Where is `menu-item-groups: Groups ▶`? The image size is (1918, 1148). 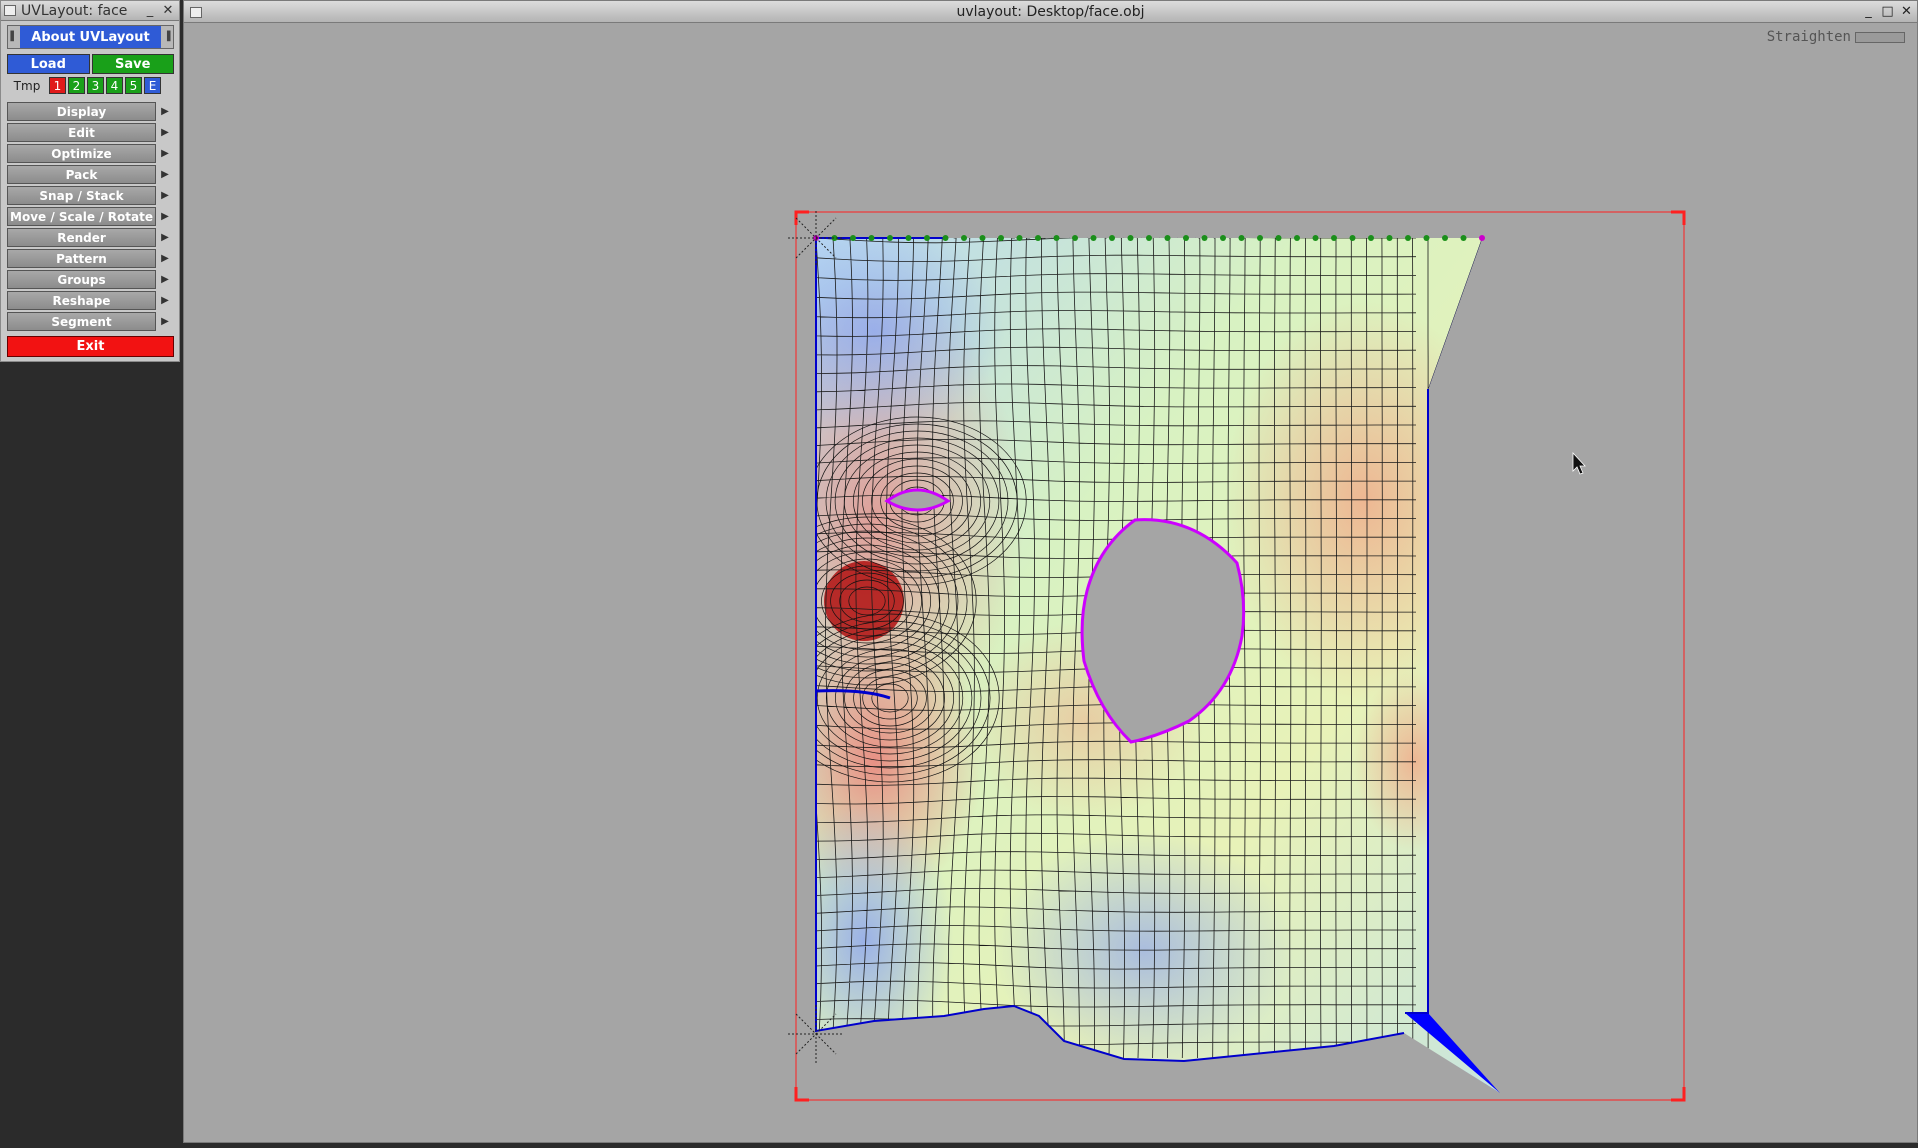
menu-item-groups: Groups ▶ is located at coordinates (90, 279).